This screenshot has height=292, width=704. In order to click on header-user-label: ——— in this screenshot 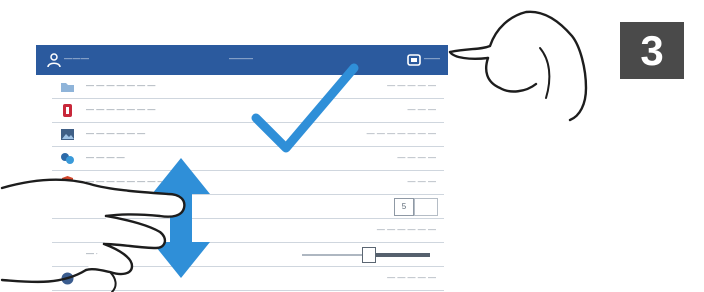, I will do `click(77, 58)`.